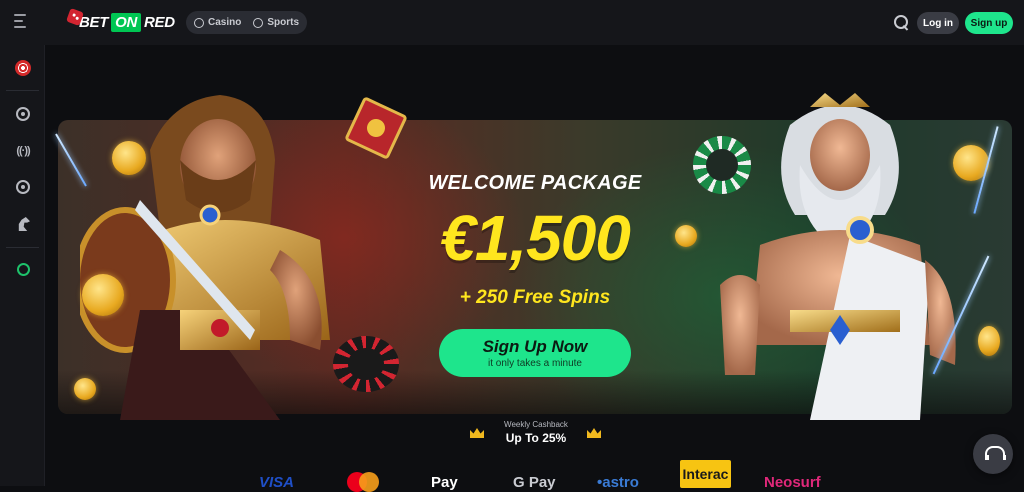 This screenshot has height=492, width=1024. Describe the element at coordinates (536, 438) in the screenshot. I see `cashback-value: Up To 25%` at that location.